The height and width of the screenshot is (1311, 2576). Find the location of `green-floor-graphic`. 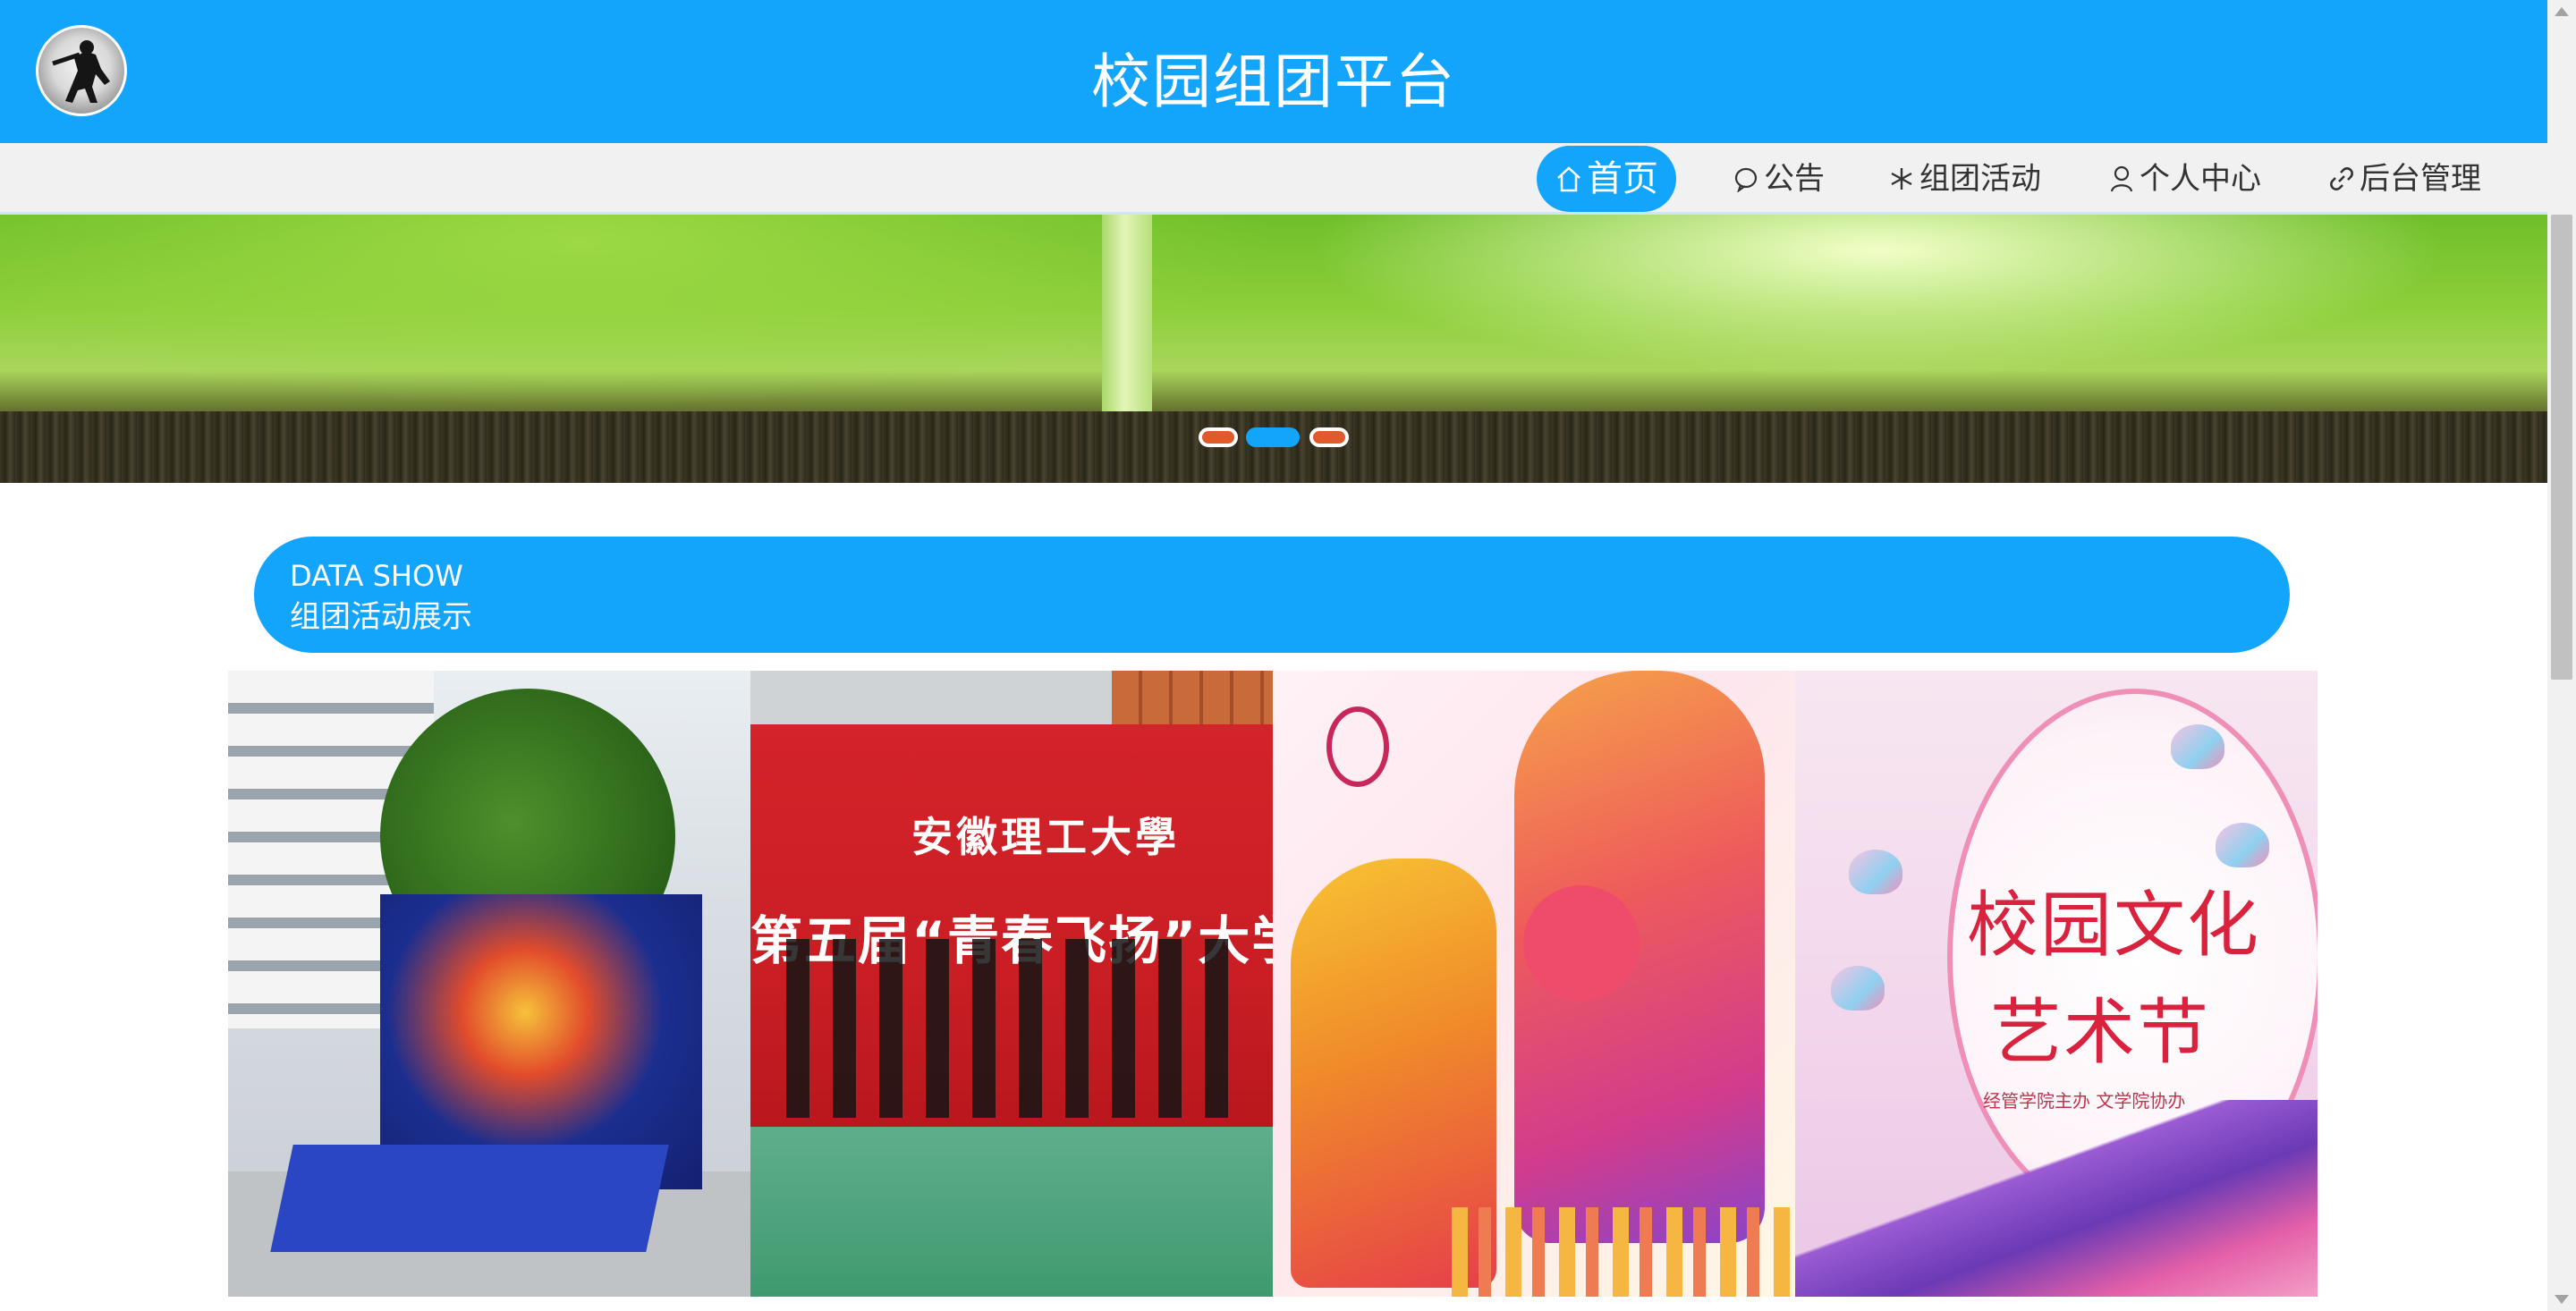

green-floor-graphic is located at coordinates (1011, 1212).